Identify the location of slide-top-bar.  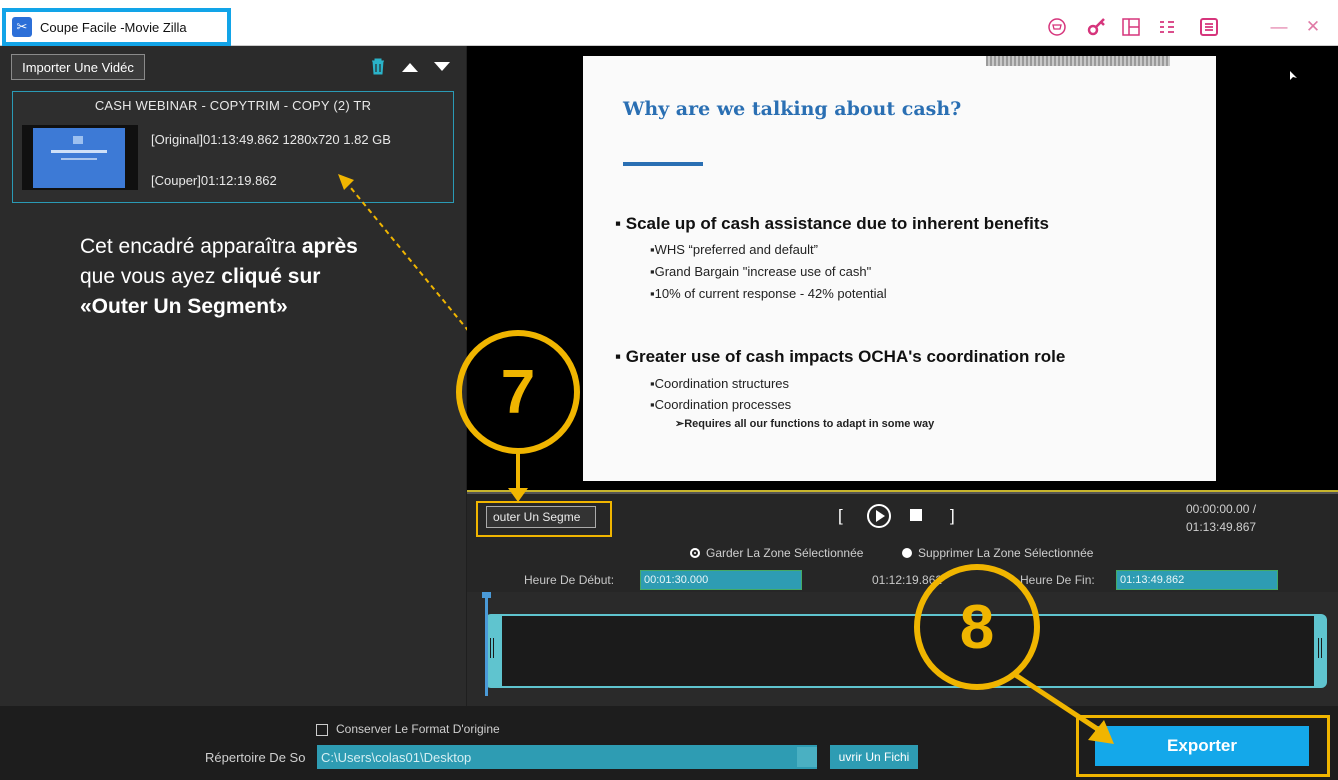
(1078, 61).